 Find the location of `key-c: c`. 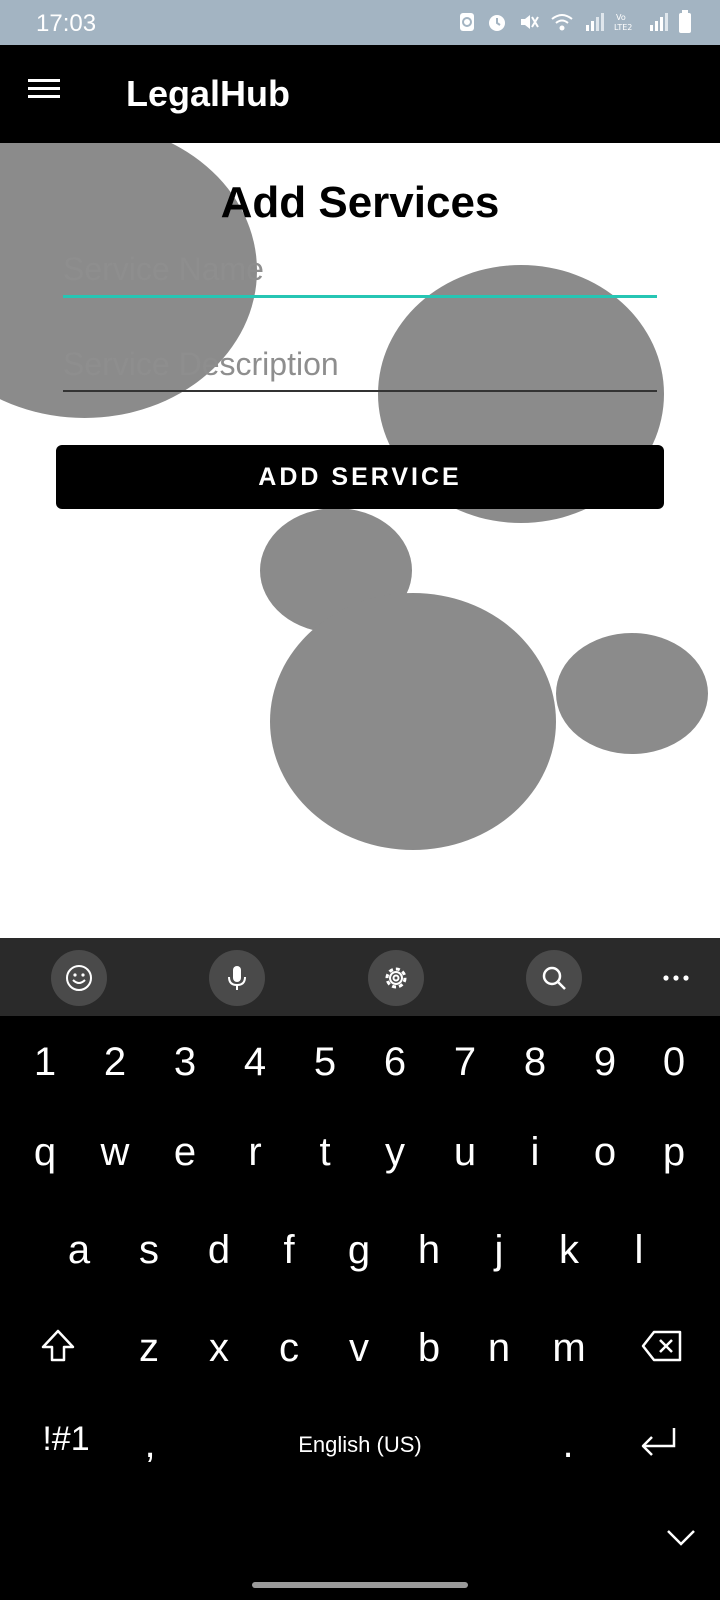

key-c: c is located at coordinates (289, 1348).